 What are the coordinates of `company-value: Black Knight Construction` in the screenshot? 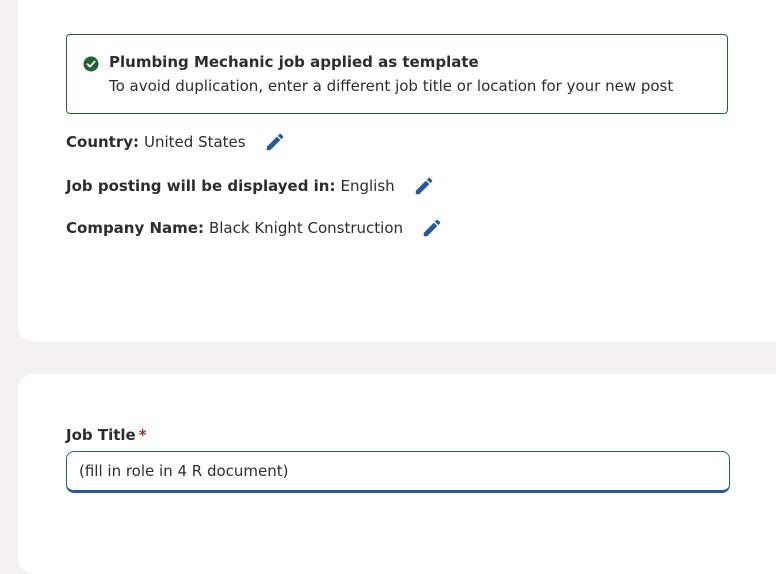 It's located at (306, 228).